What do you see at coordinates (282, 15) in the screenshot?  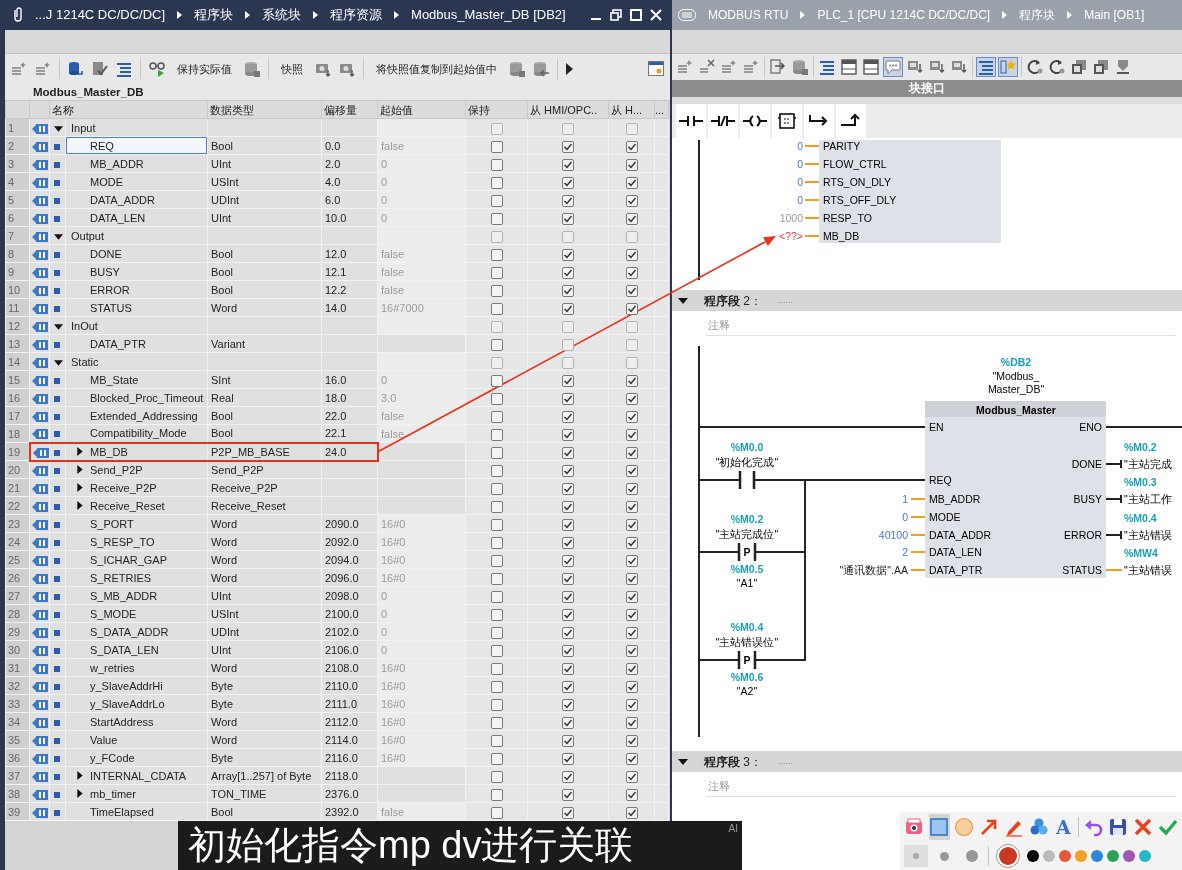 I see `breadcrumb-item: 系统块` at bounding box center [282, 15].